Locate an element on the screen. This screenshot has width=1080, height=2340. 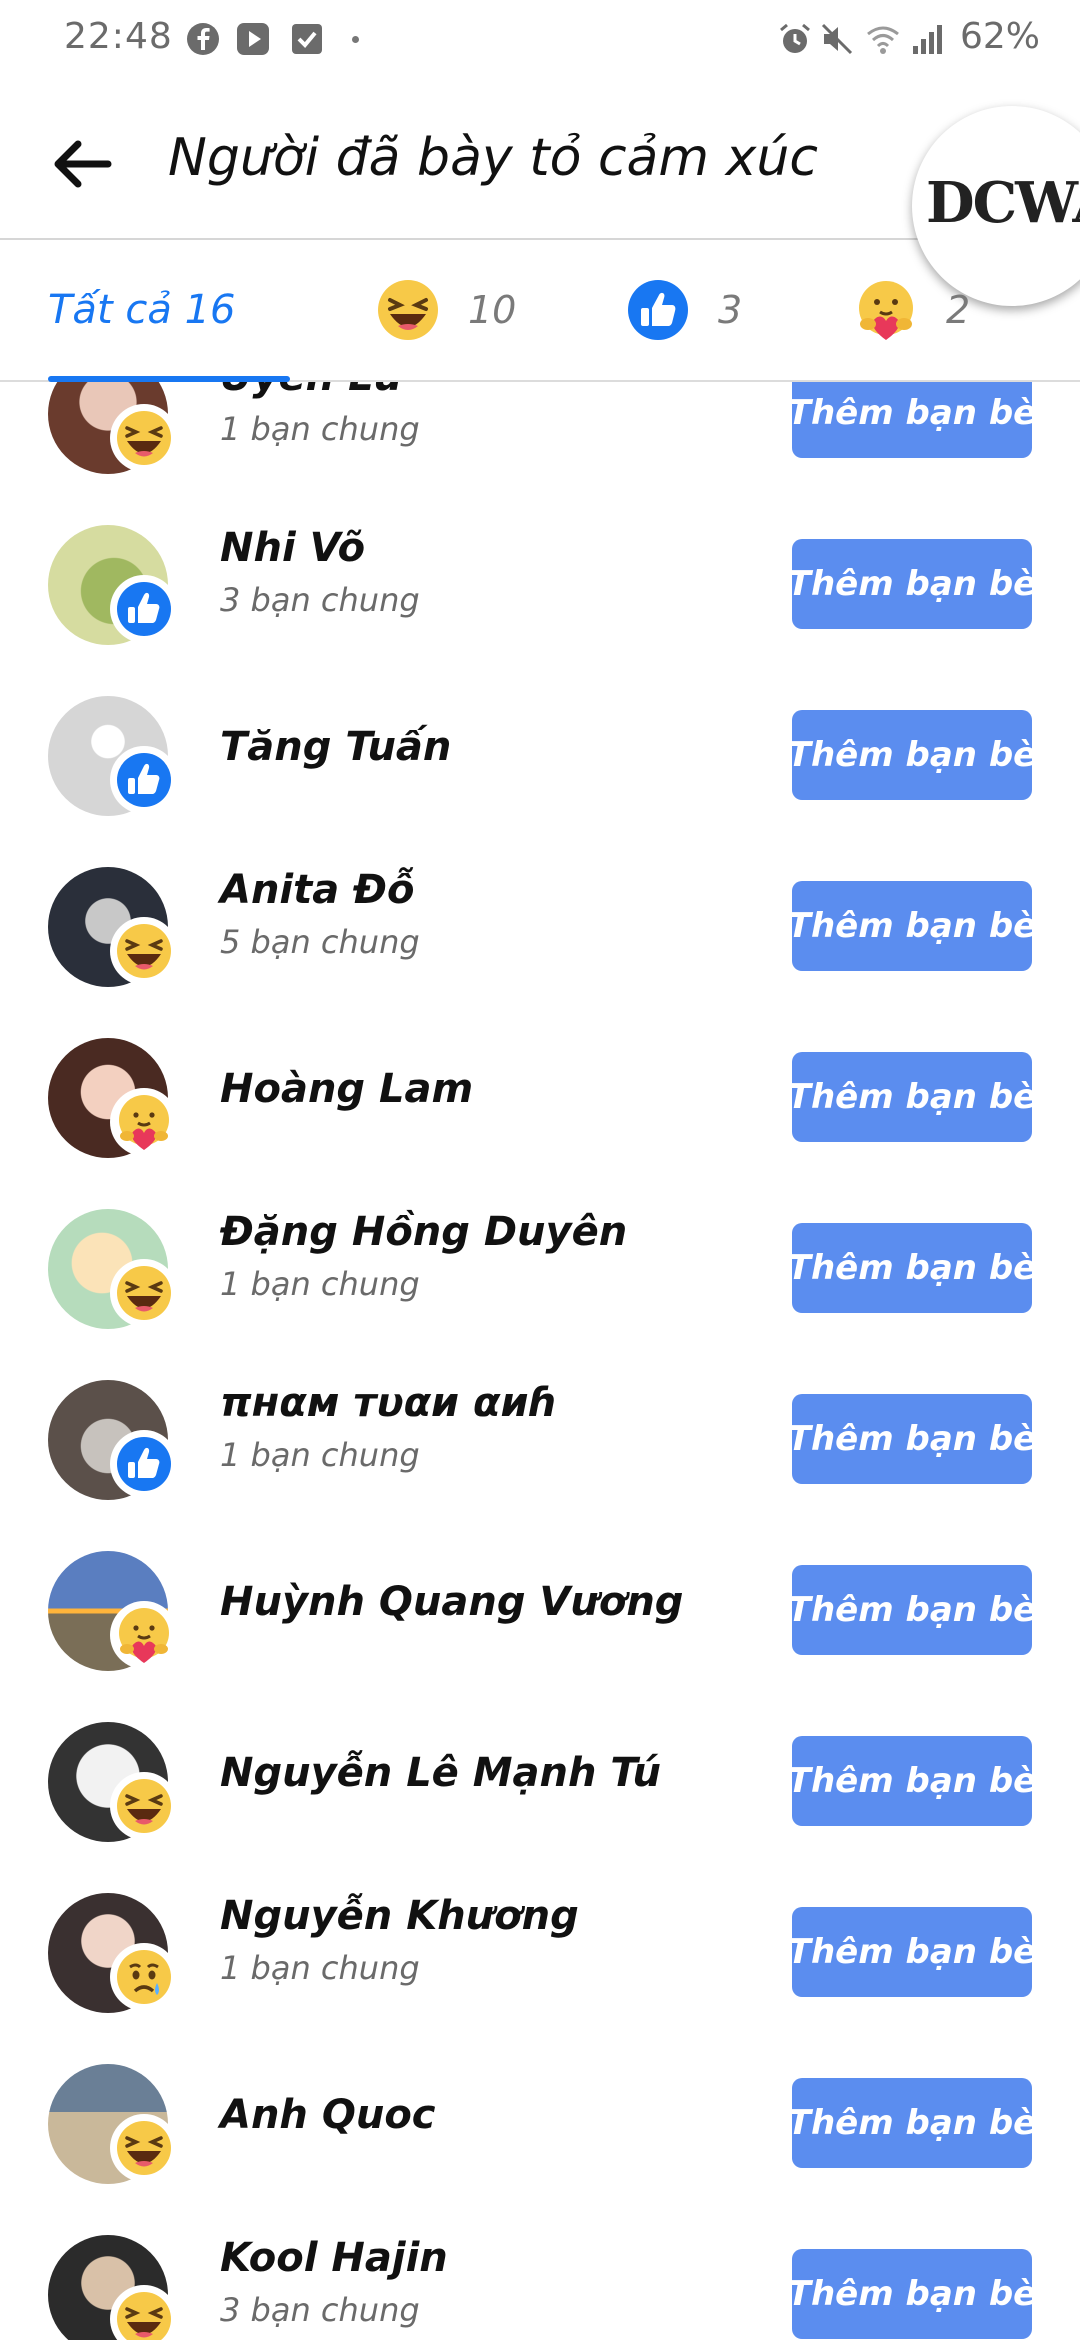
list-item: πнαм тυαи αиɦ 1 bạn chung Thêm bạn bè is located at coordinates (540, 1465).